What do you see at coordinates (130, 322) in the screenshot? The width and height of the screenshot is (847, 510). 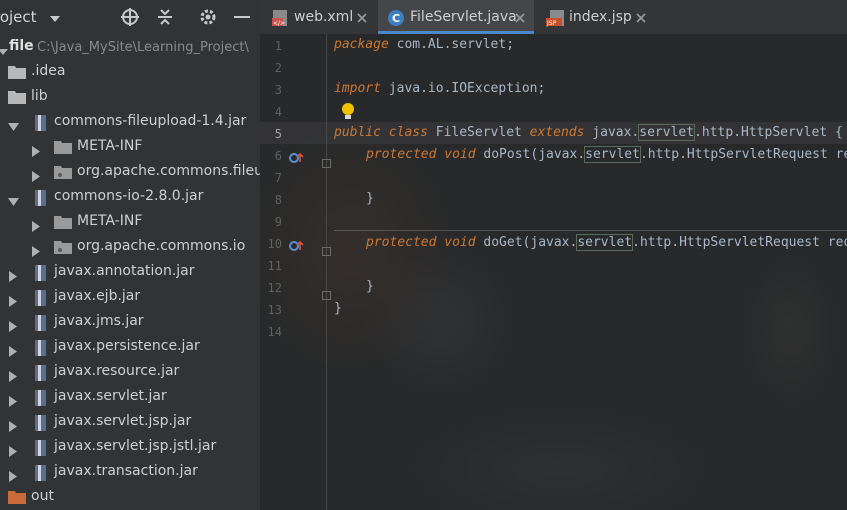 I see `tree-item-jar: javax.jms.jar` at bounding box center [130, 322].